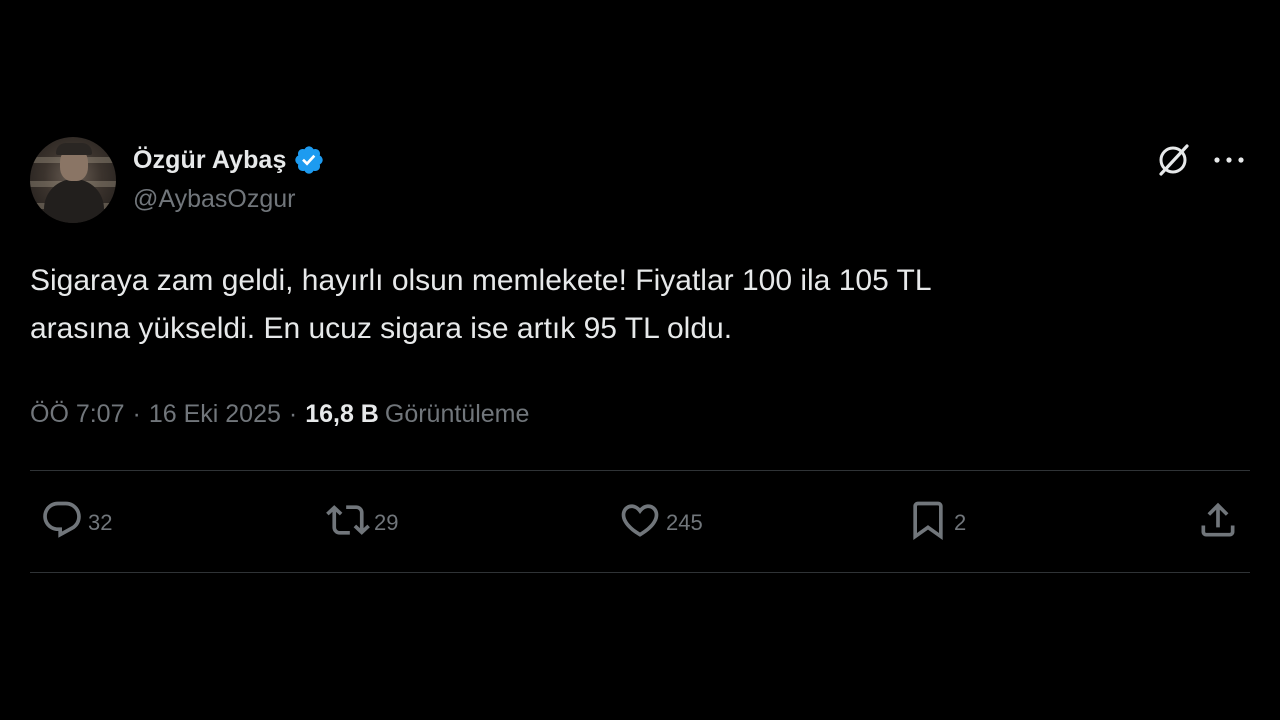 This screenshot has width=1280, height=720. I want to click on reply-button: 32, so click(76, 523).